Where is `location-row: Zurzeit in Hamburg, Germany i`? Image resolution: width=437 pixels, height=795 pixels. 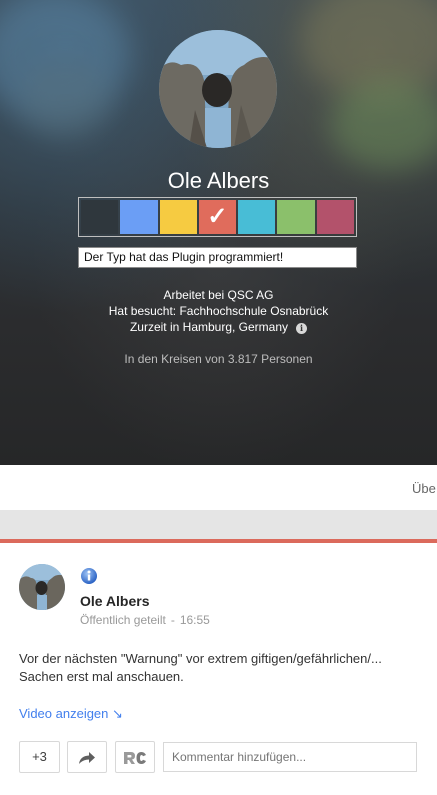 location-row: Zurzeit in Hamburg, Germany i is located at coordinates (218, 327).